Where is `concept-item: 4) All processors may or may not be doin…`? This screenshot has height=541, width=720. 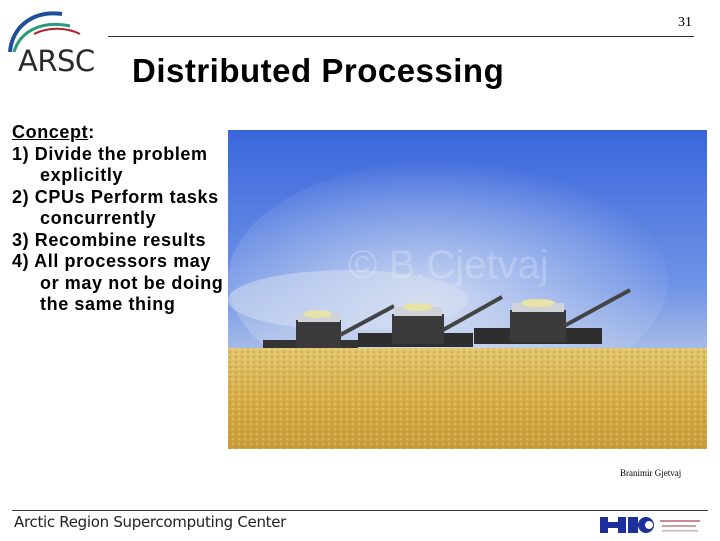
concept-item: 4) All processors may or may not be doin… is located at coordinates (118, 282).